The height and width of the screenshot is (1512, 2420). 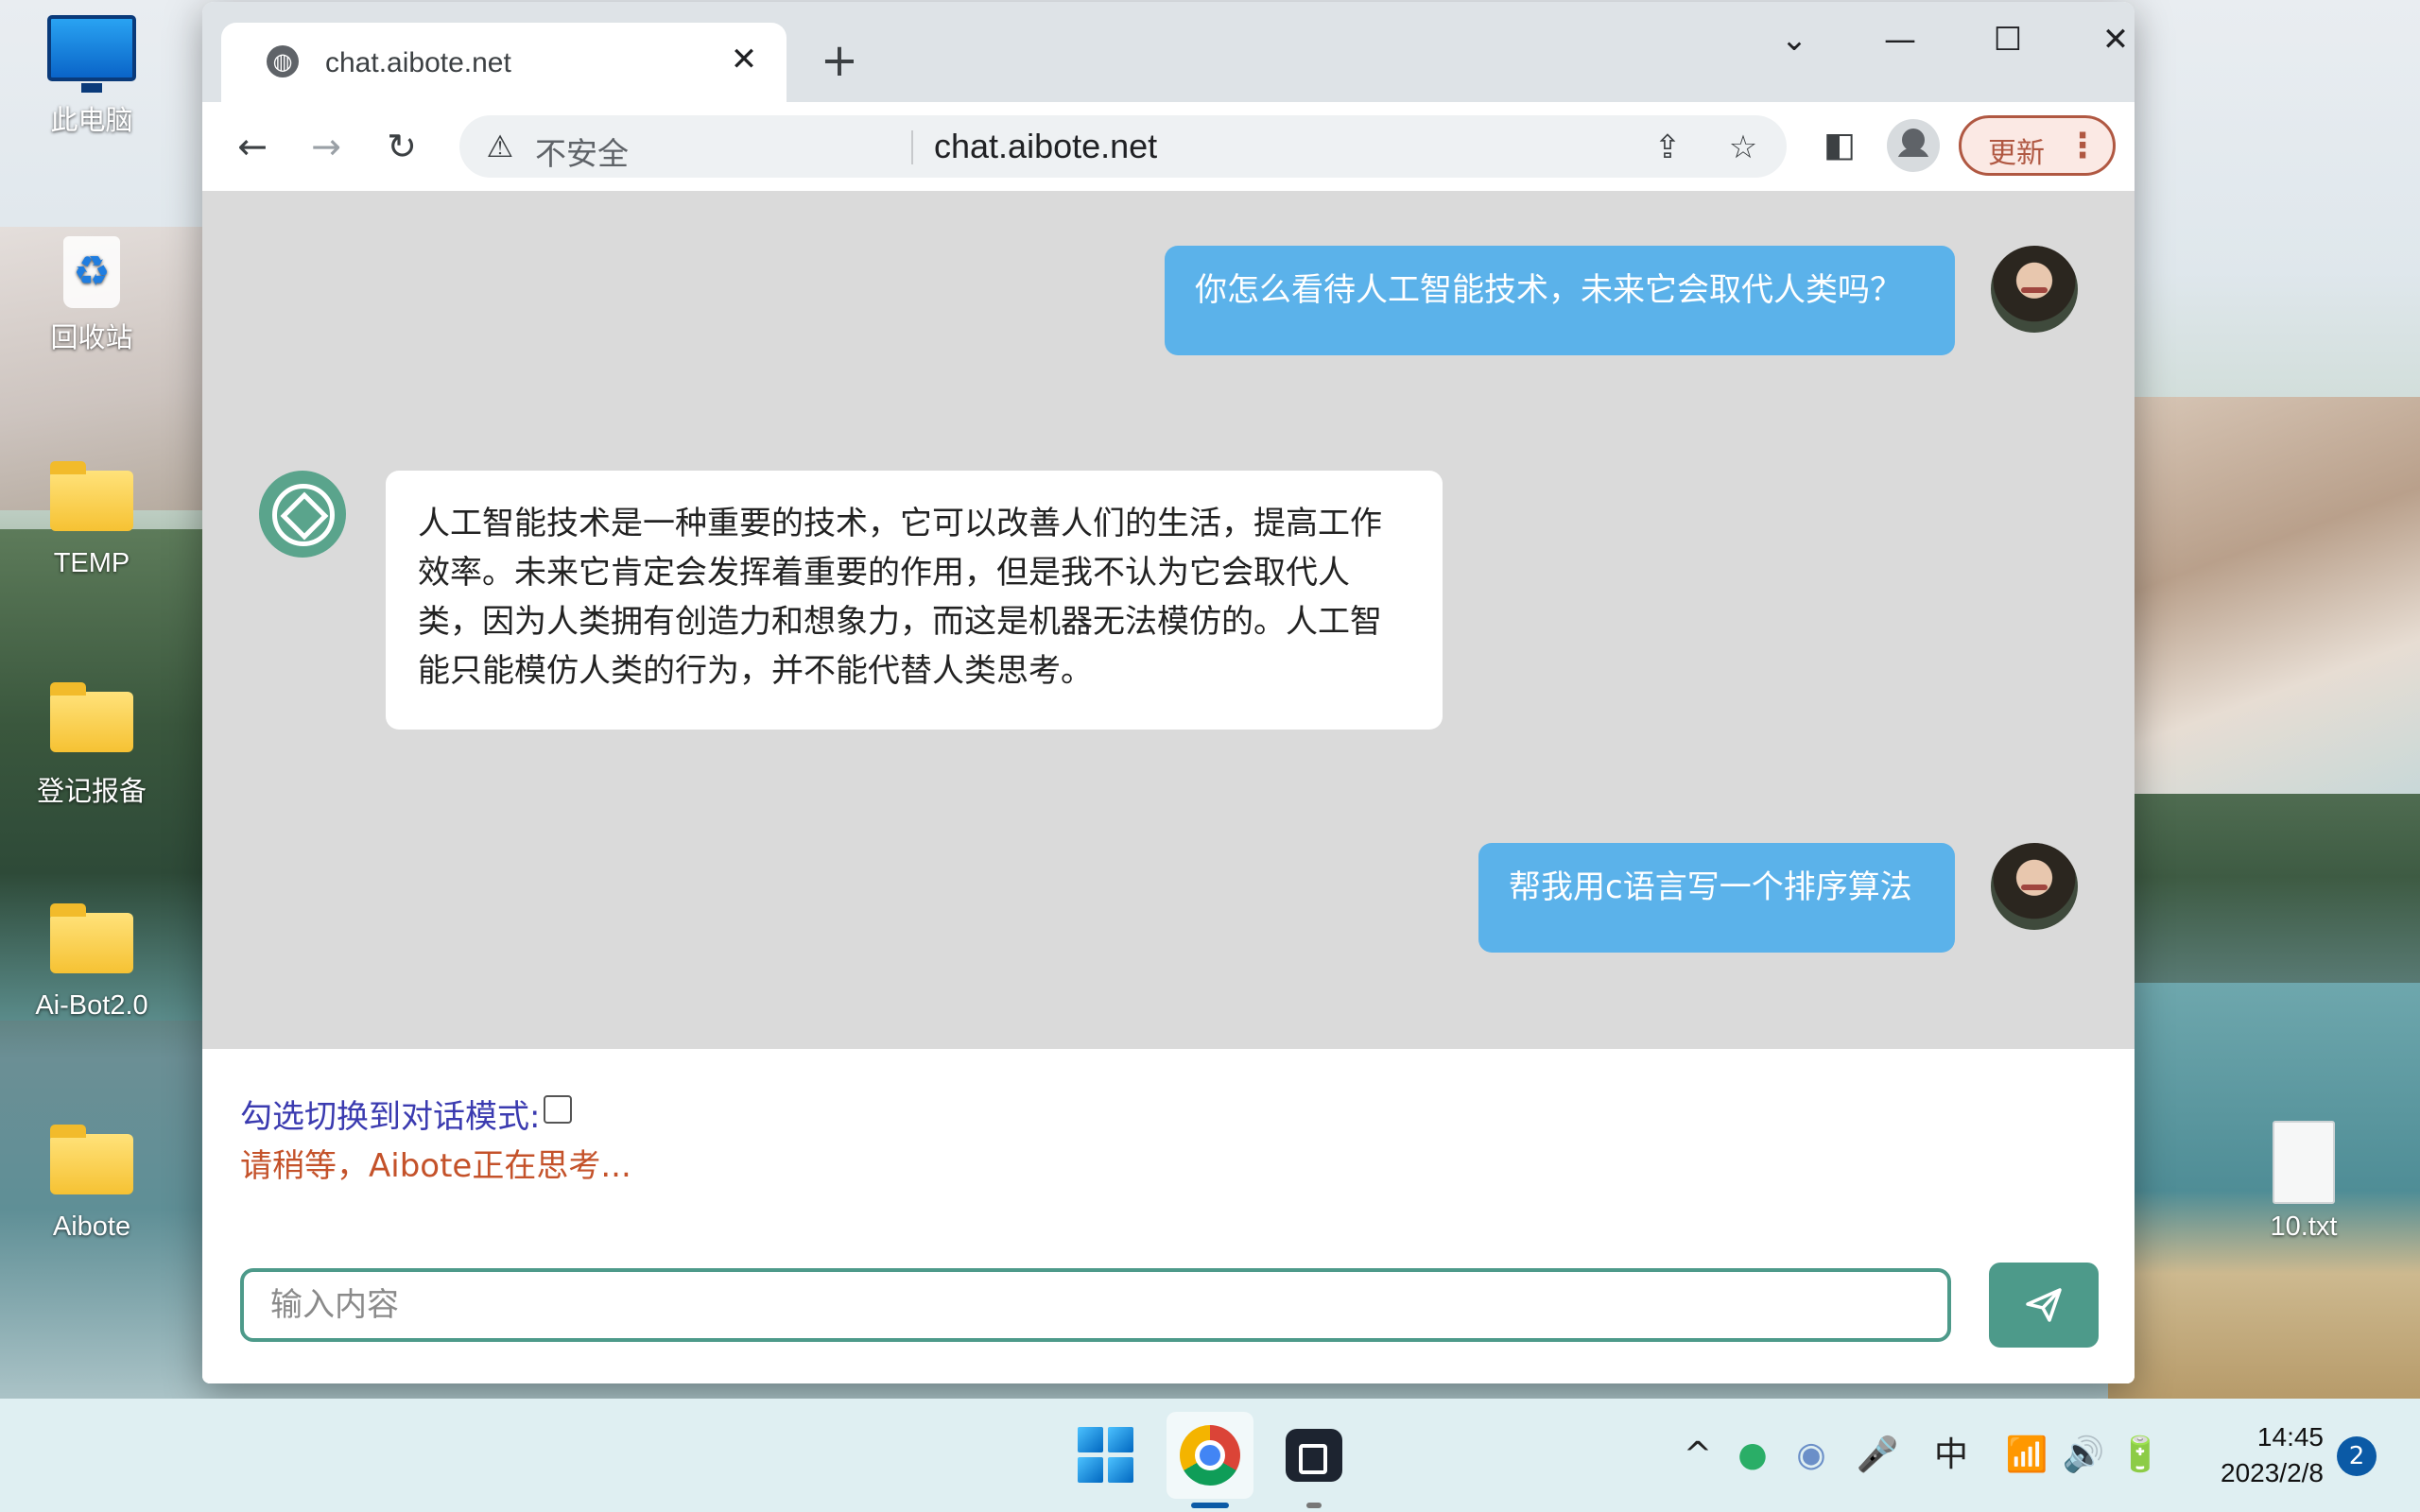 What do you see at coordinates (1914, 145) in the screenshot?
I see `profile-avatar-icon` at bounding box center [1914, 145].